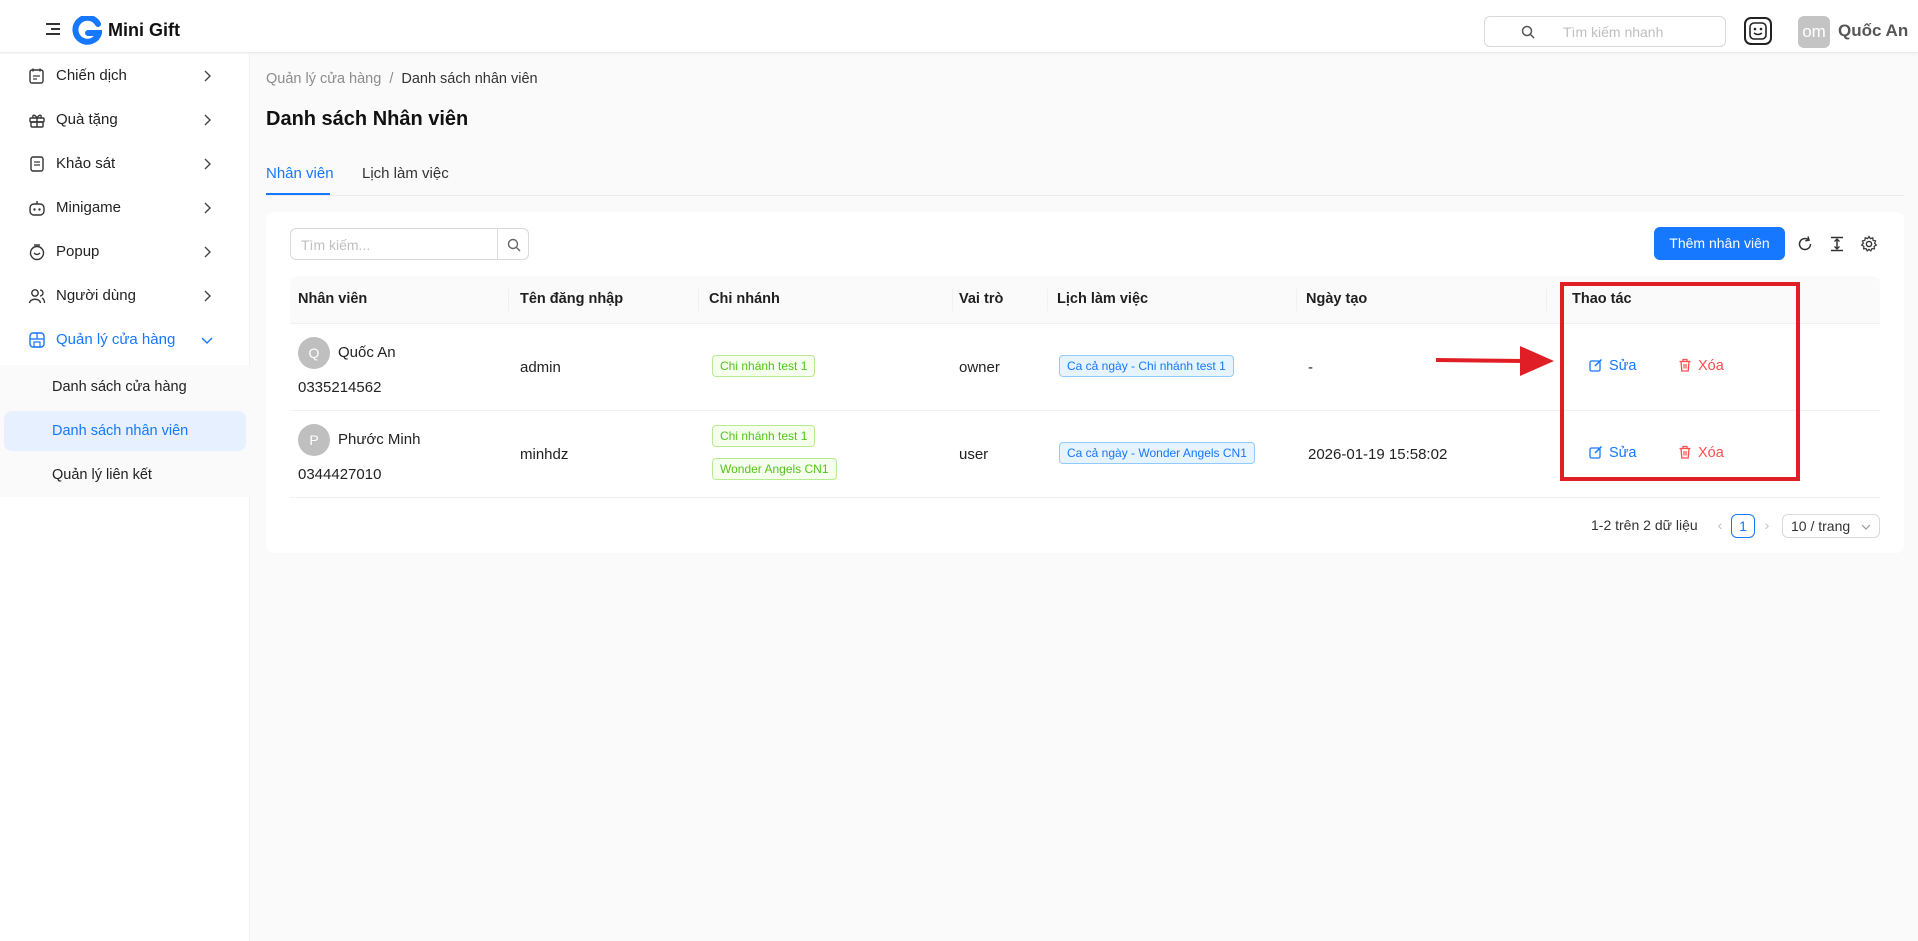  I want to click on sidebar-item-label: Quản lý cửa hàng, so click(116, 339).